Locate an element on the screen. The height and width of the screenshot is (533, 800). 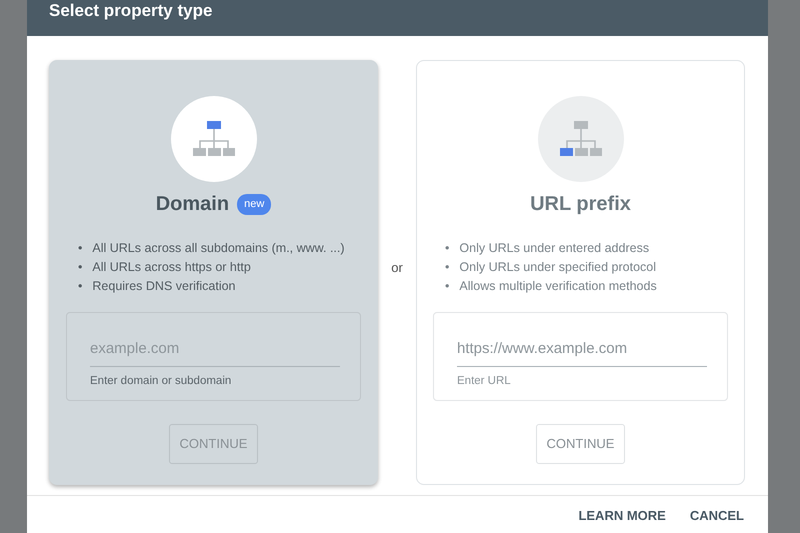
text-input: https://www.example.com is located at coordinates (582, 352).